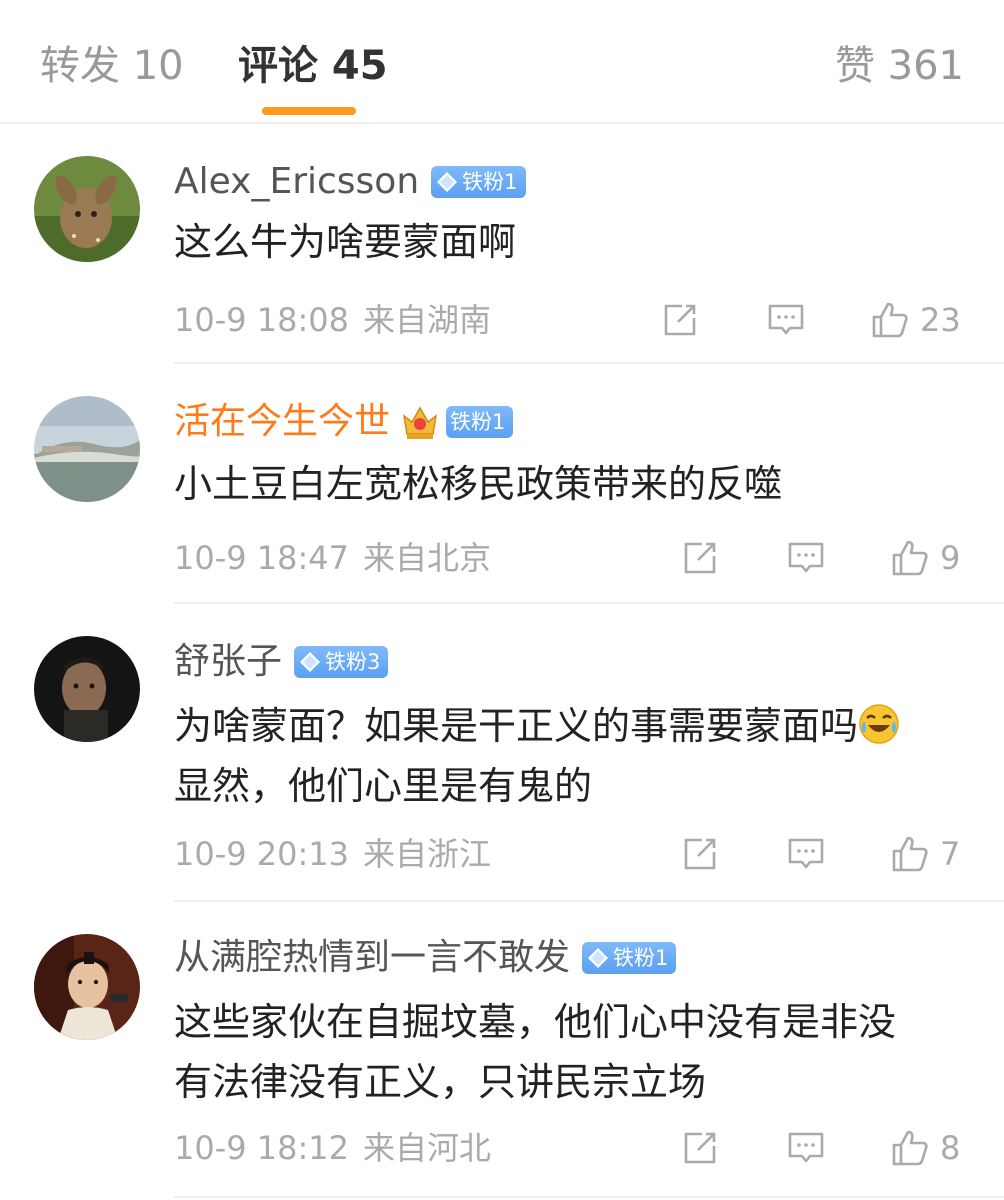  What do you see at coordinates (228, 662) in the screenshot?
I see `username: 舒张子` at bounding box center [228, 662].